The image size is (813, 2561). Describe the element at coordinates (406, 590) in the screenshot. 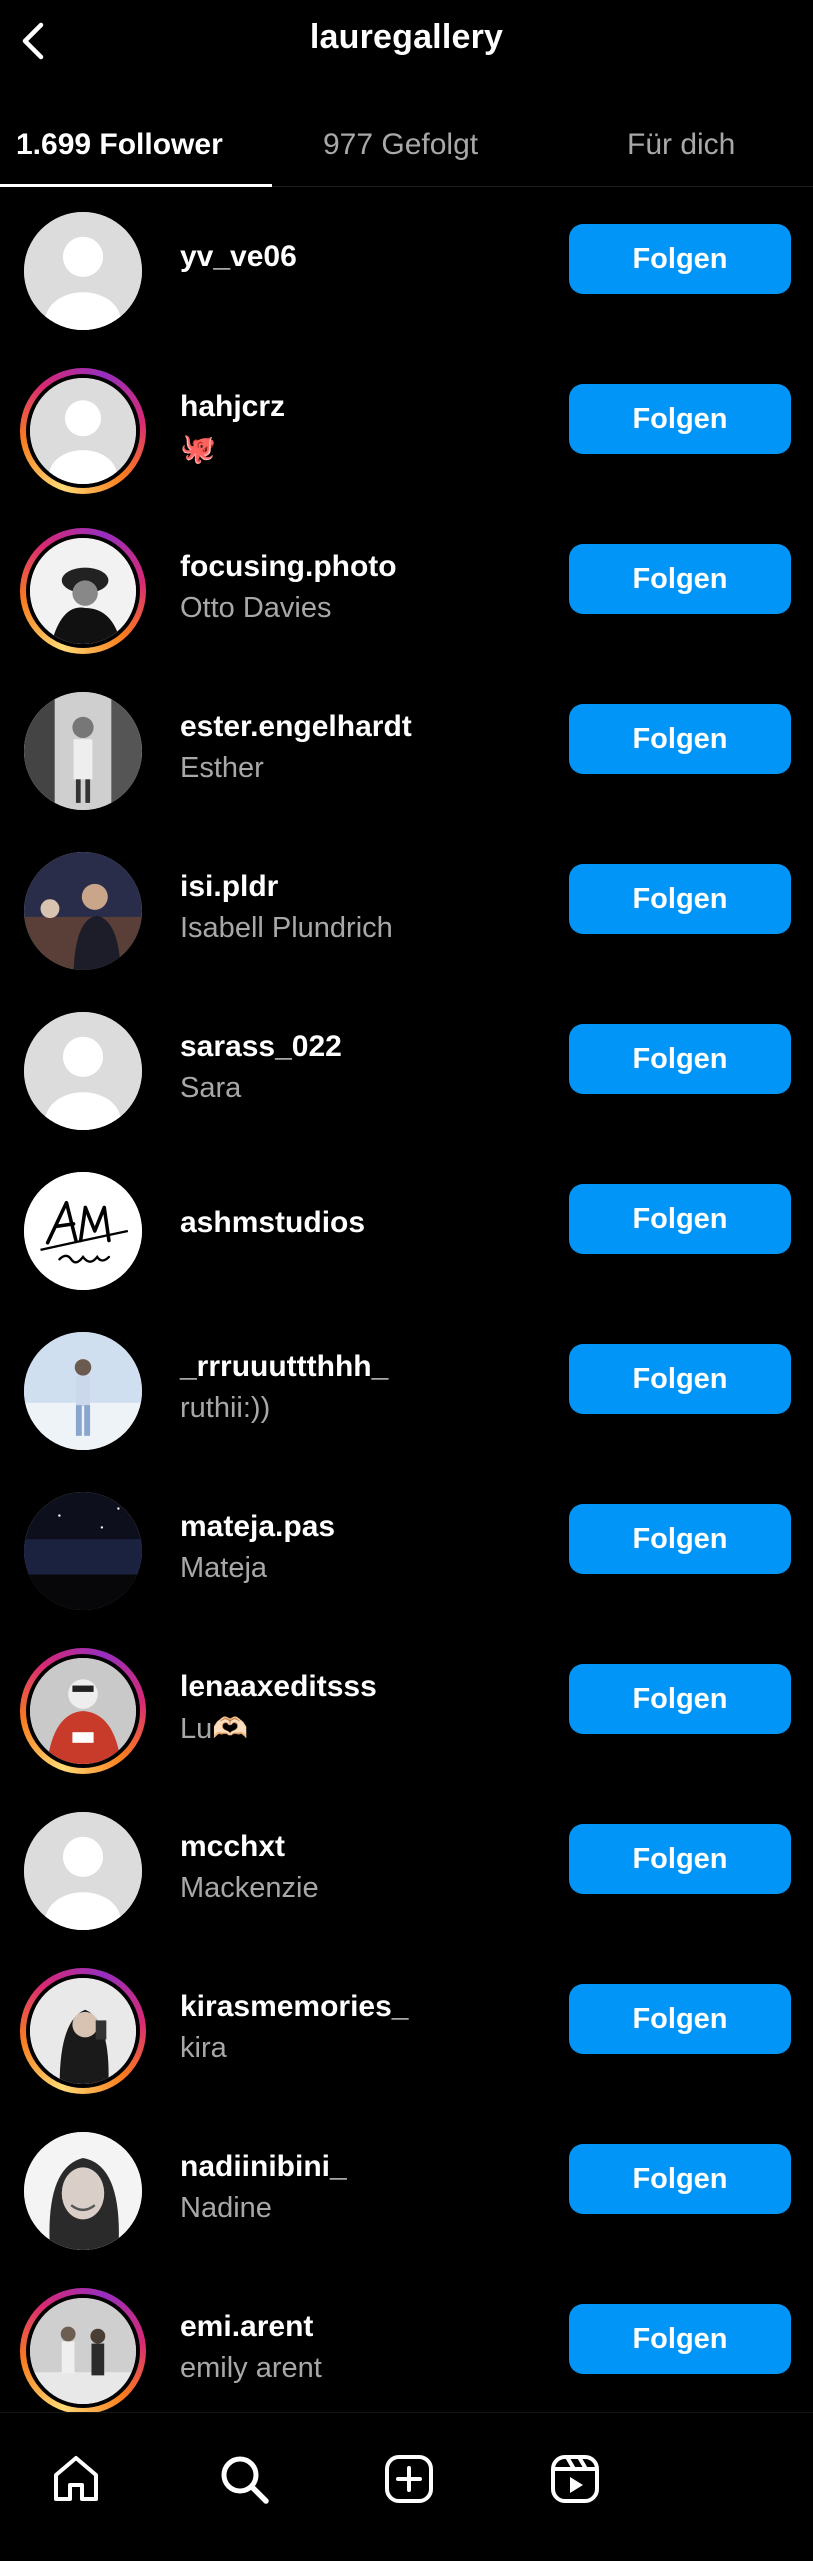

I see `list-item: focusing.photo Otto Davies Folgen` at that location.